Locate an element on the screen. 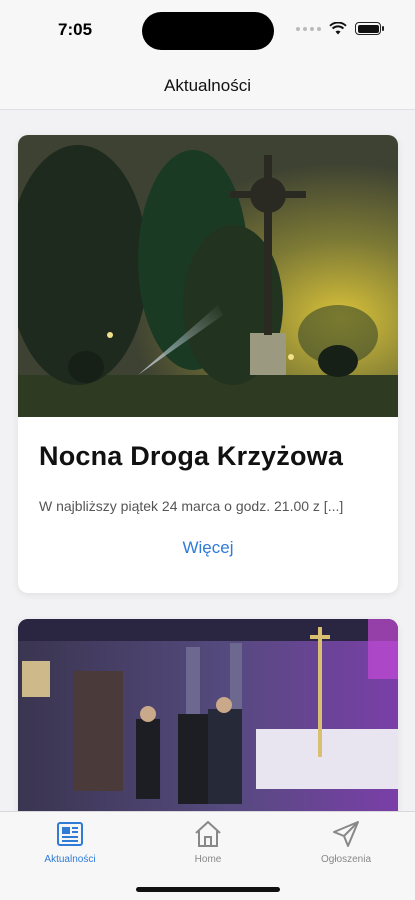 The width and height of the screenshot is (415, 900). navigation-bar: Aktualności is located at coordinates (207, 86).